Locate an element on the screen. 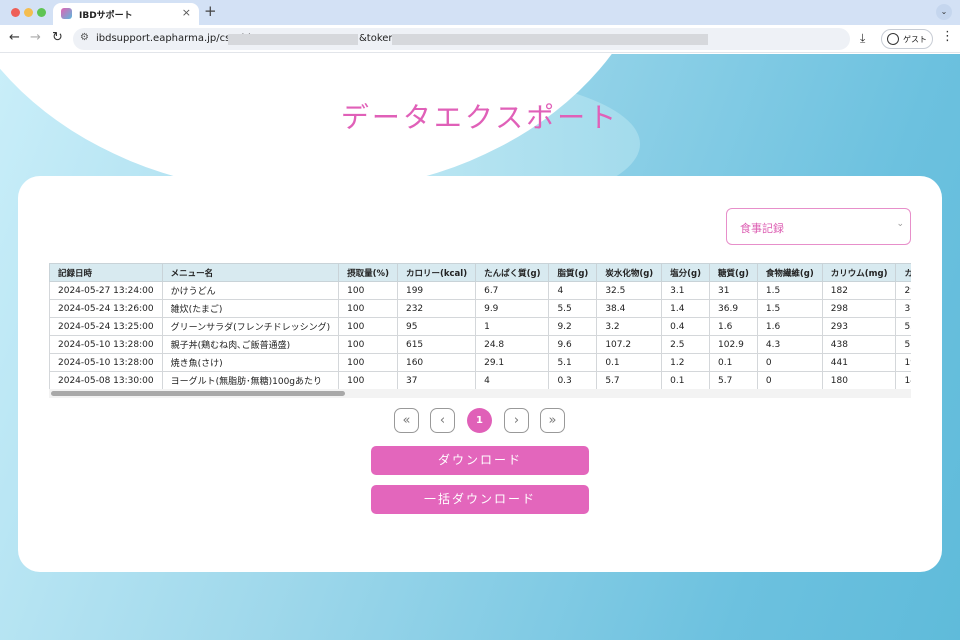 This screenshot has width=960, height=640. column-header: カルシウム is located at coordinates (903, 272).